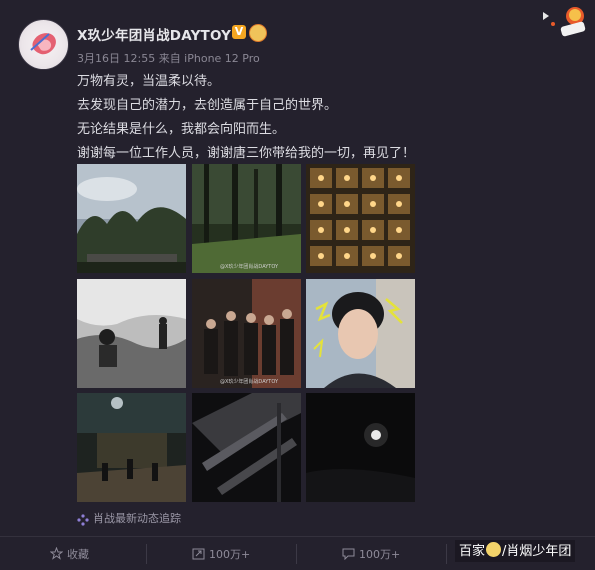 The height and width of the screenshot is (570, 595). What do you see at coordinates (83, 518) in the screenshot?
I see `source-sparkle-icon` at bounding box center [83, 518].